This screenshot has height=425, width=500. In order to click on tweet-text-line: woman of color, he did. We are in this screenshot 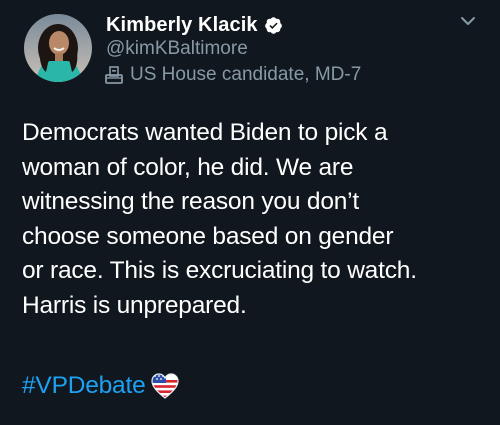, I will do `click(188, 167)`.